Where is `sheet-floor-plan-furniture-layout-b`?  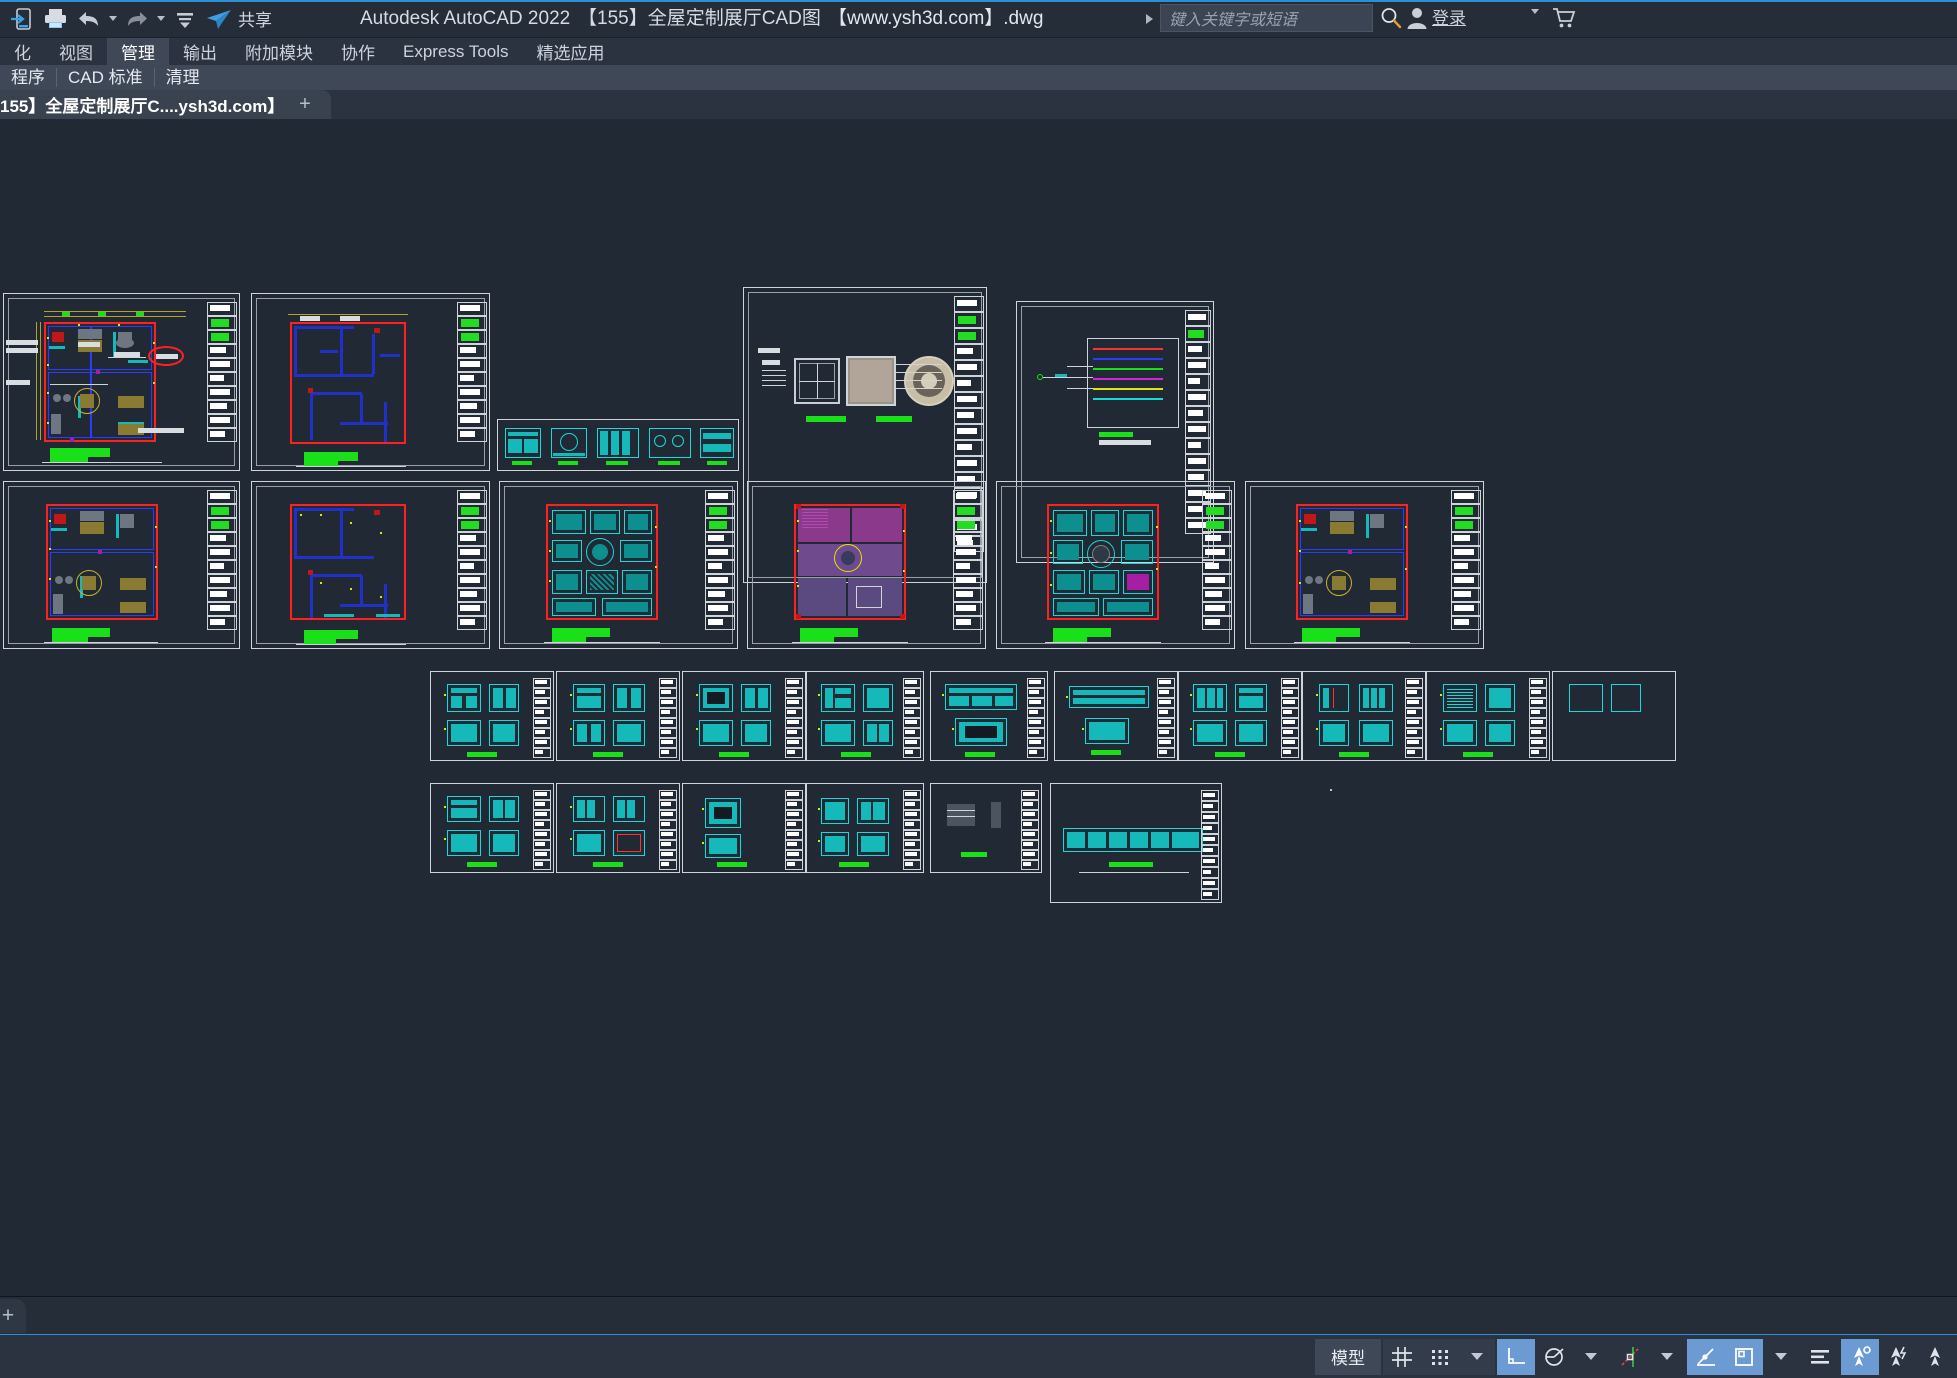 sheet-floor-plan-furniture-layout-b is located at coordinates (121, 565).